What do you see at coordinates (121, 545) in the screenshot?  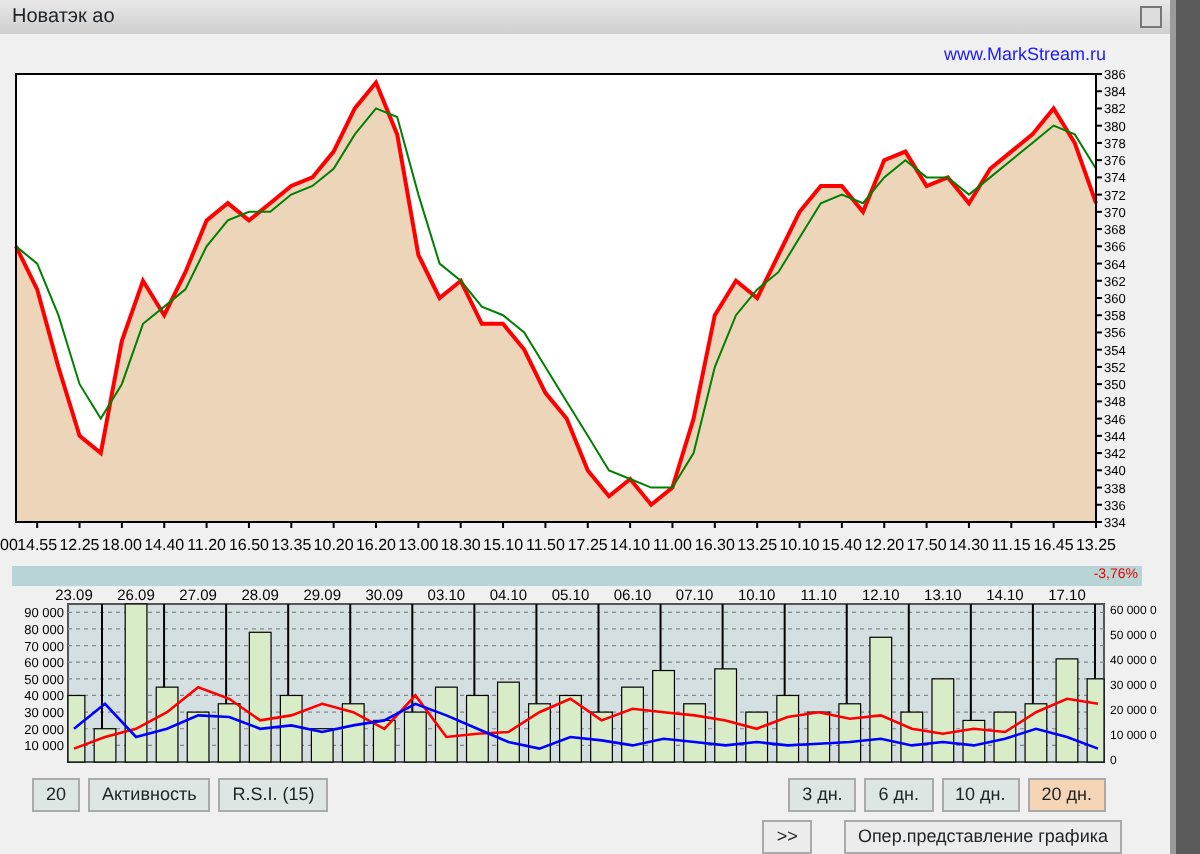 I see `x-axis-label: 18.00` at bounding box center [121, 545].